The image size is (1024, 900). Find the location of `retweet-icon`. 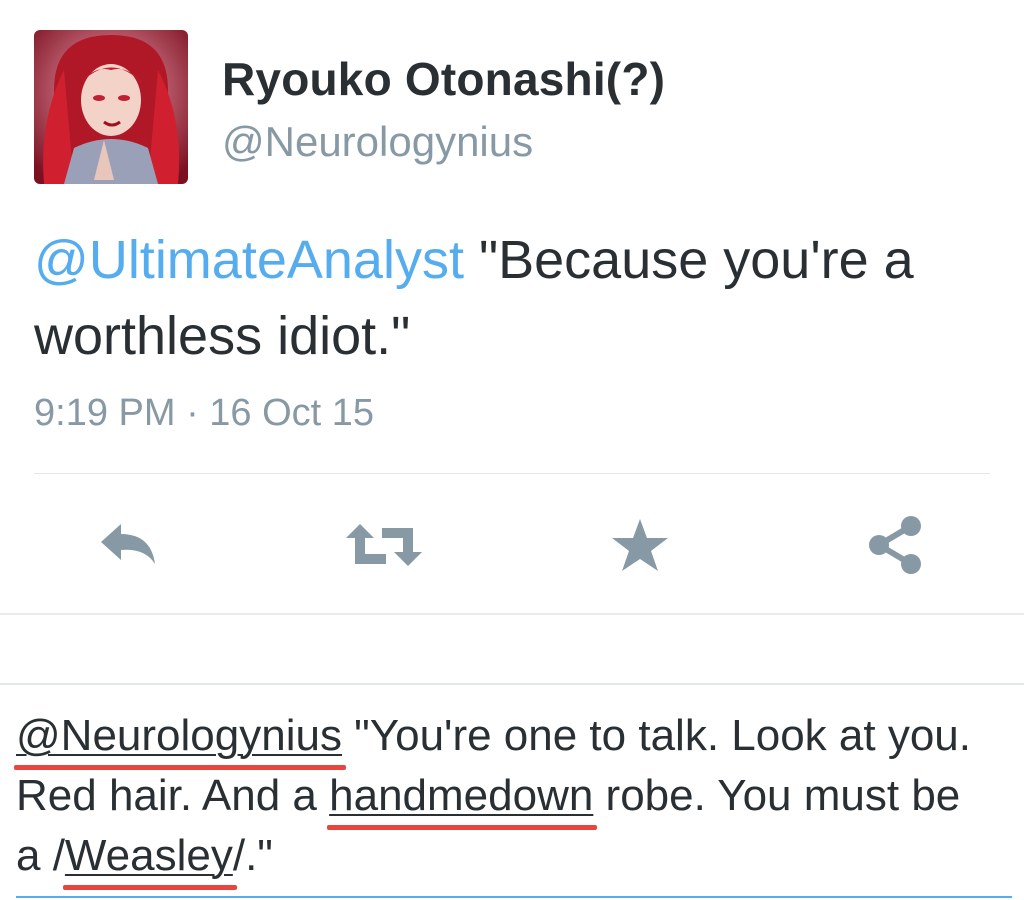

retweet-icon is located at coordinates (384, 545).